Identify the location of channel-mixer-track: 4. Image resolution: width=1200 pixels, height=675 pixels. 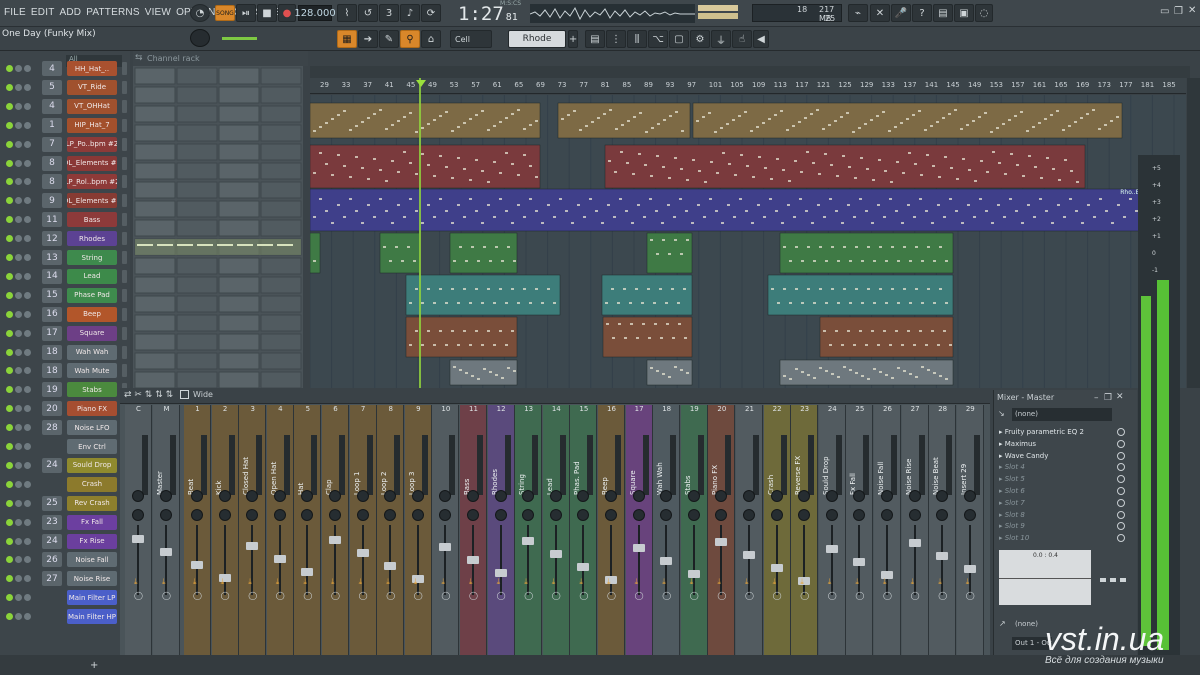
(52, 106).